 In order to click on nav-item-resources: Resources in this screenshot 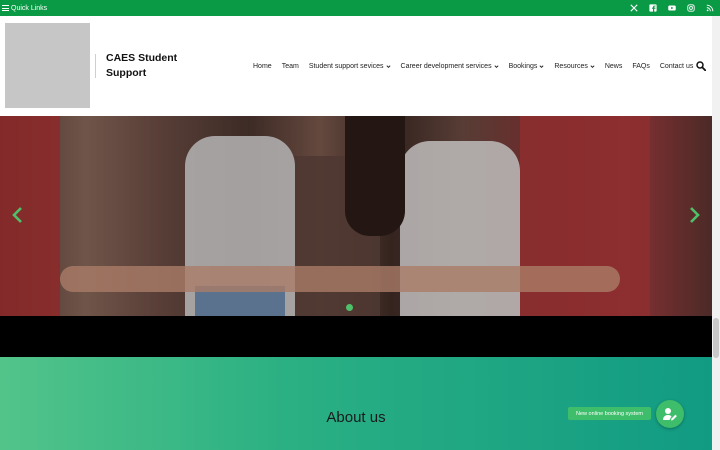, I will do `click(574, 66)`.